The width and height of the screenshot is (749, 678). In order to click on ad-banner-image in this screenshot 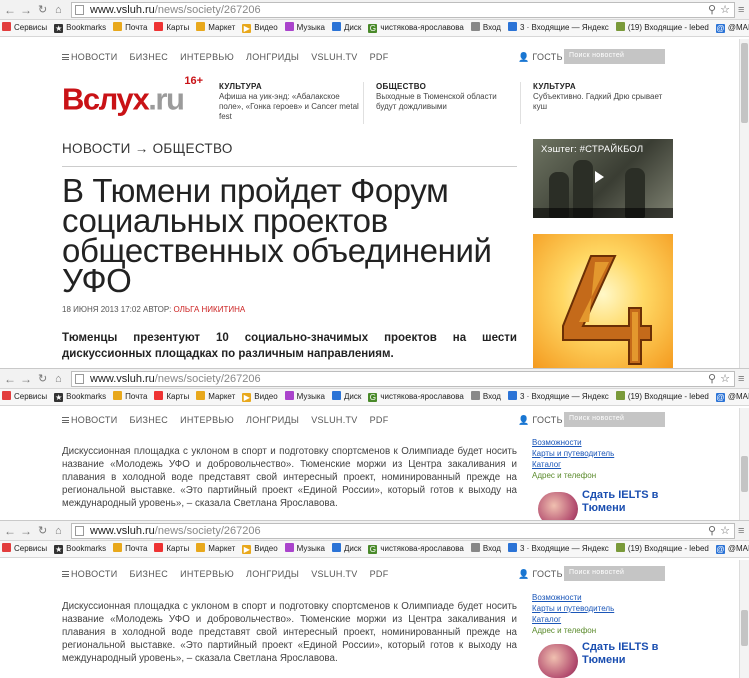, I will do `click(603, 301)`.